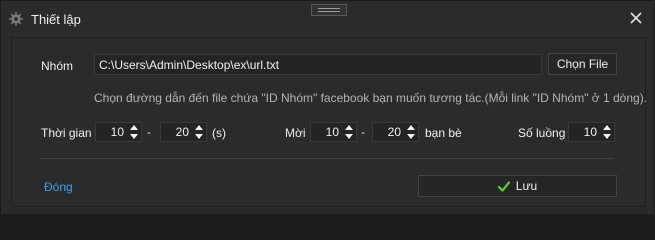 The image size is (655, 240). Describe the element at coordinates (584, 132) in the screenshot. I see `threads-input` at that location.